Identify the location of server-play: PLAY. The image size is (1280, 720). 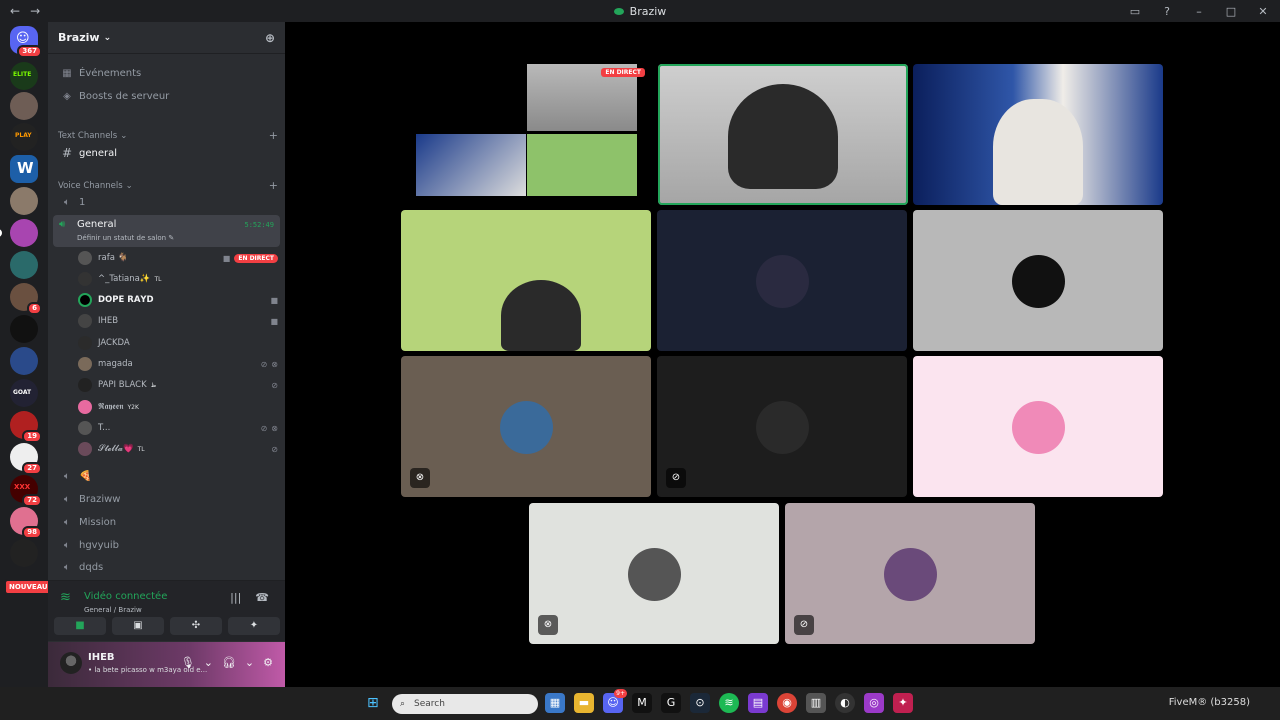
(24, 137).